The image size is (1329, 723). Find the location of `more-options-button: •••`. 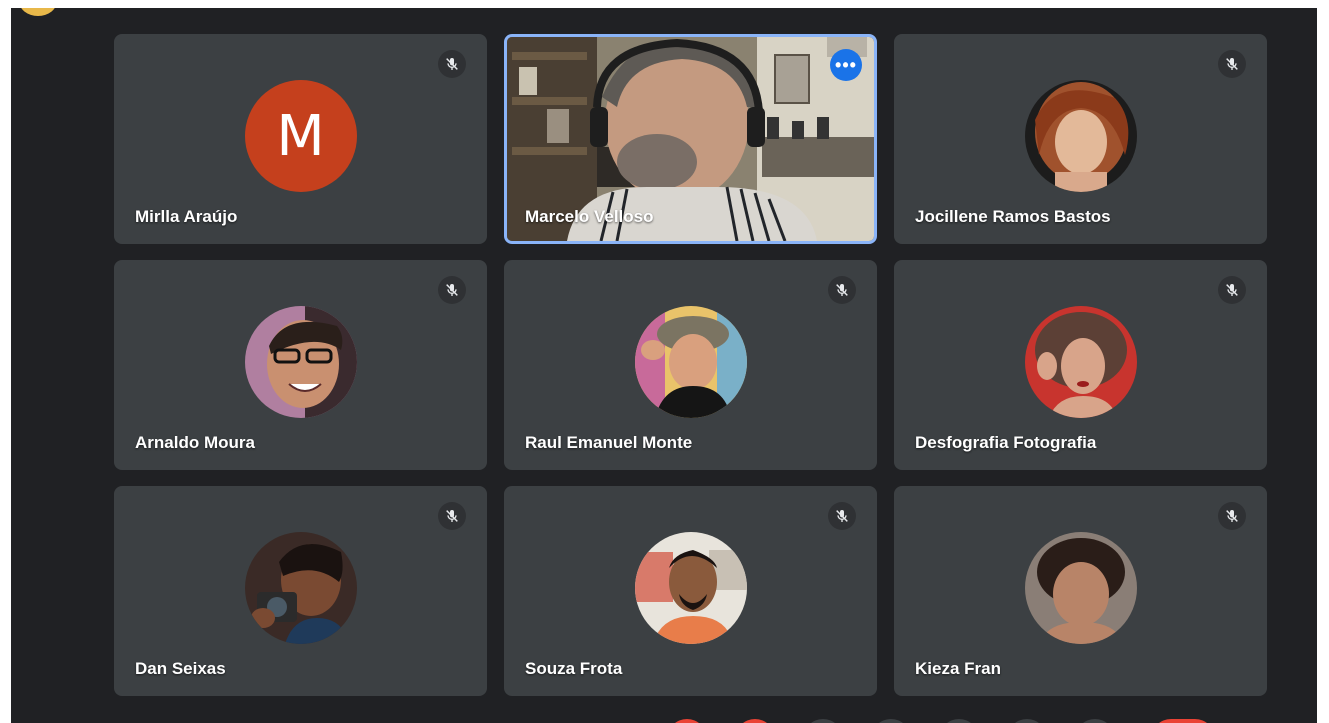

more-options-button: ••• is located at coordinates (846, 65).